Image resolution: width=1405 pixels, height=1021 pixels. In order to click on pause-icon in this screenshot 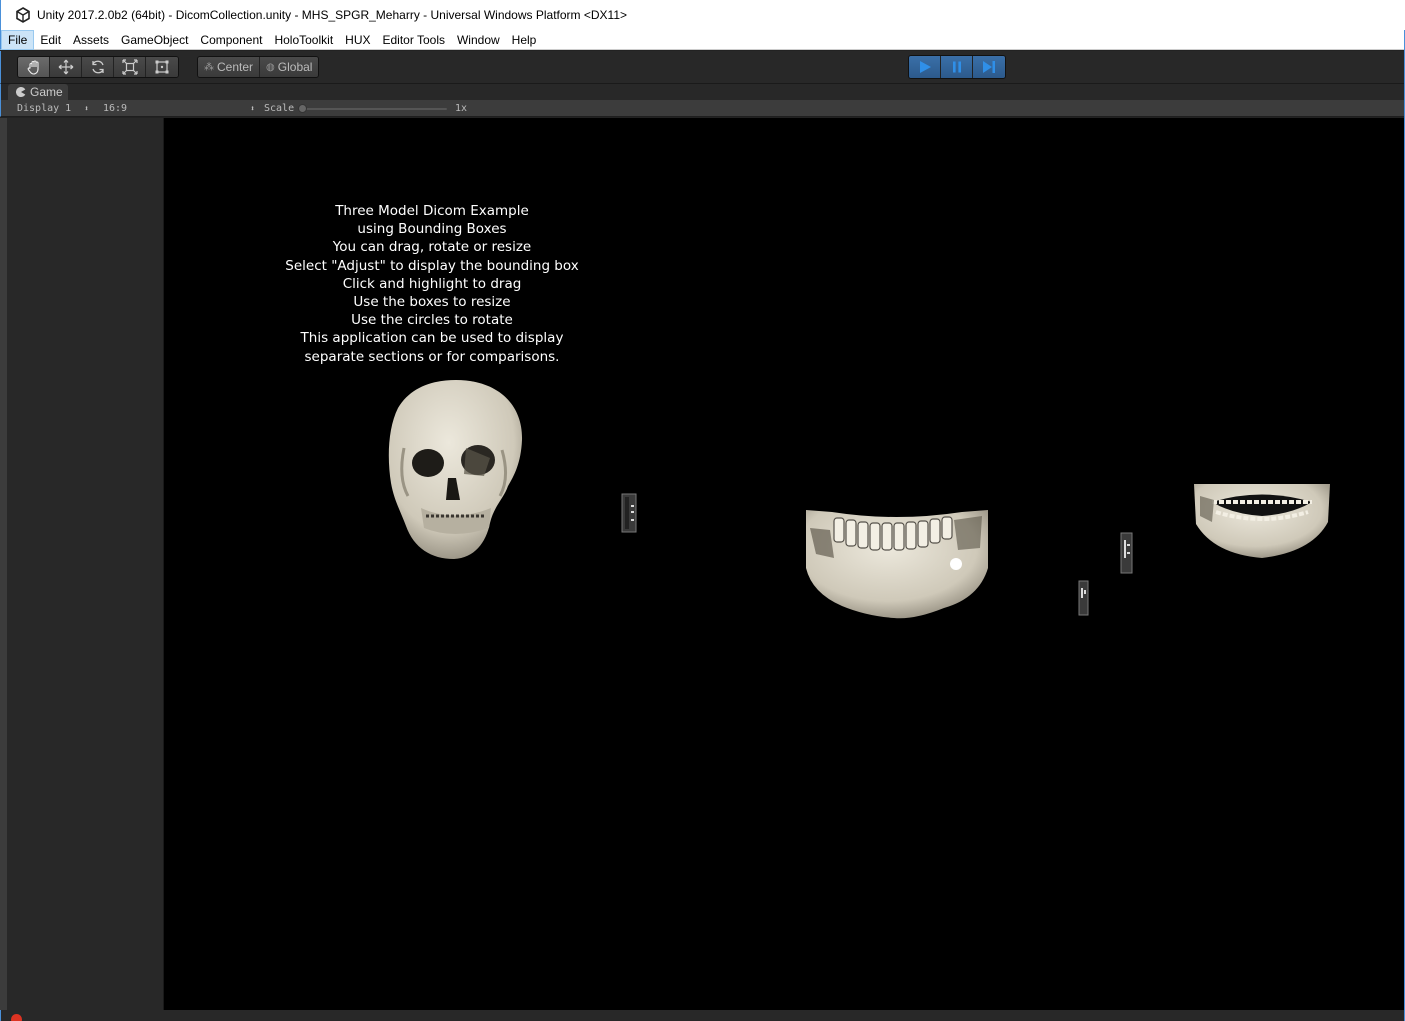, I will do `click(956, 67)`.